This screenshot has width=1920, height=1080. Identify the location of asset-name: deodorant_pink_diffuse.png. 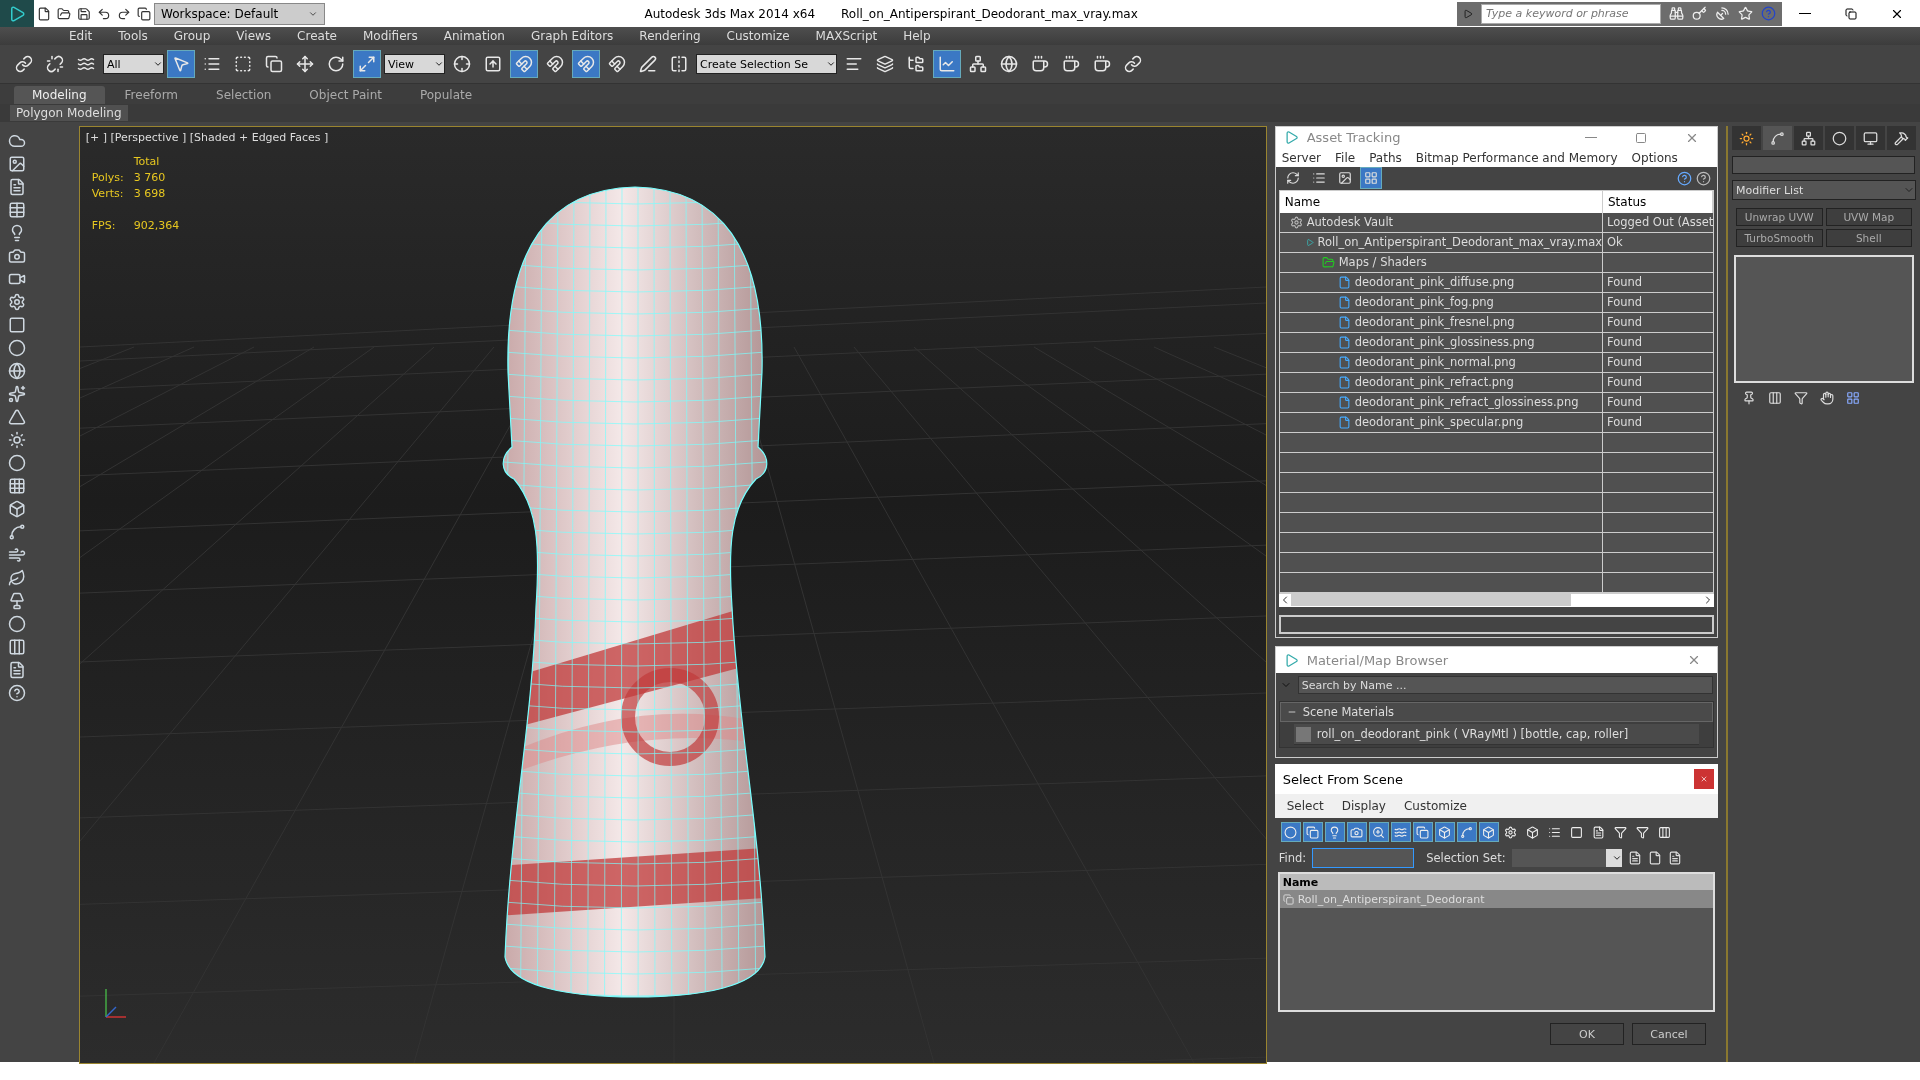
(1434, 282).